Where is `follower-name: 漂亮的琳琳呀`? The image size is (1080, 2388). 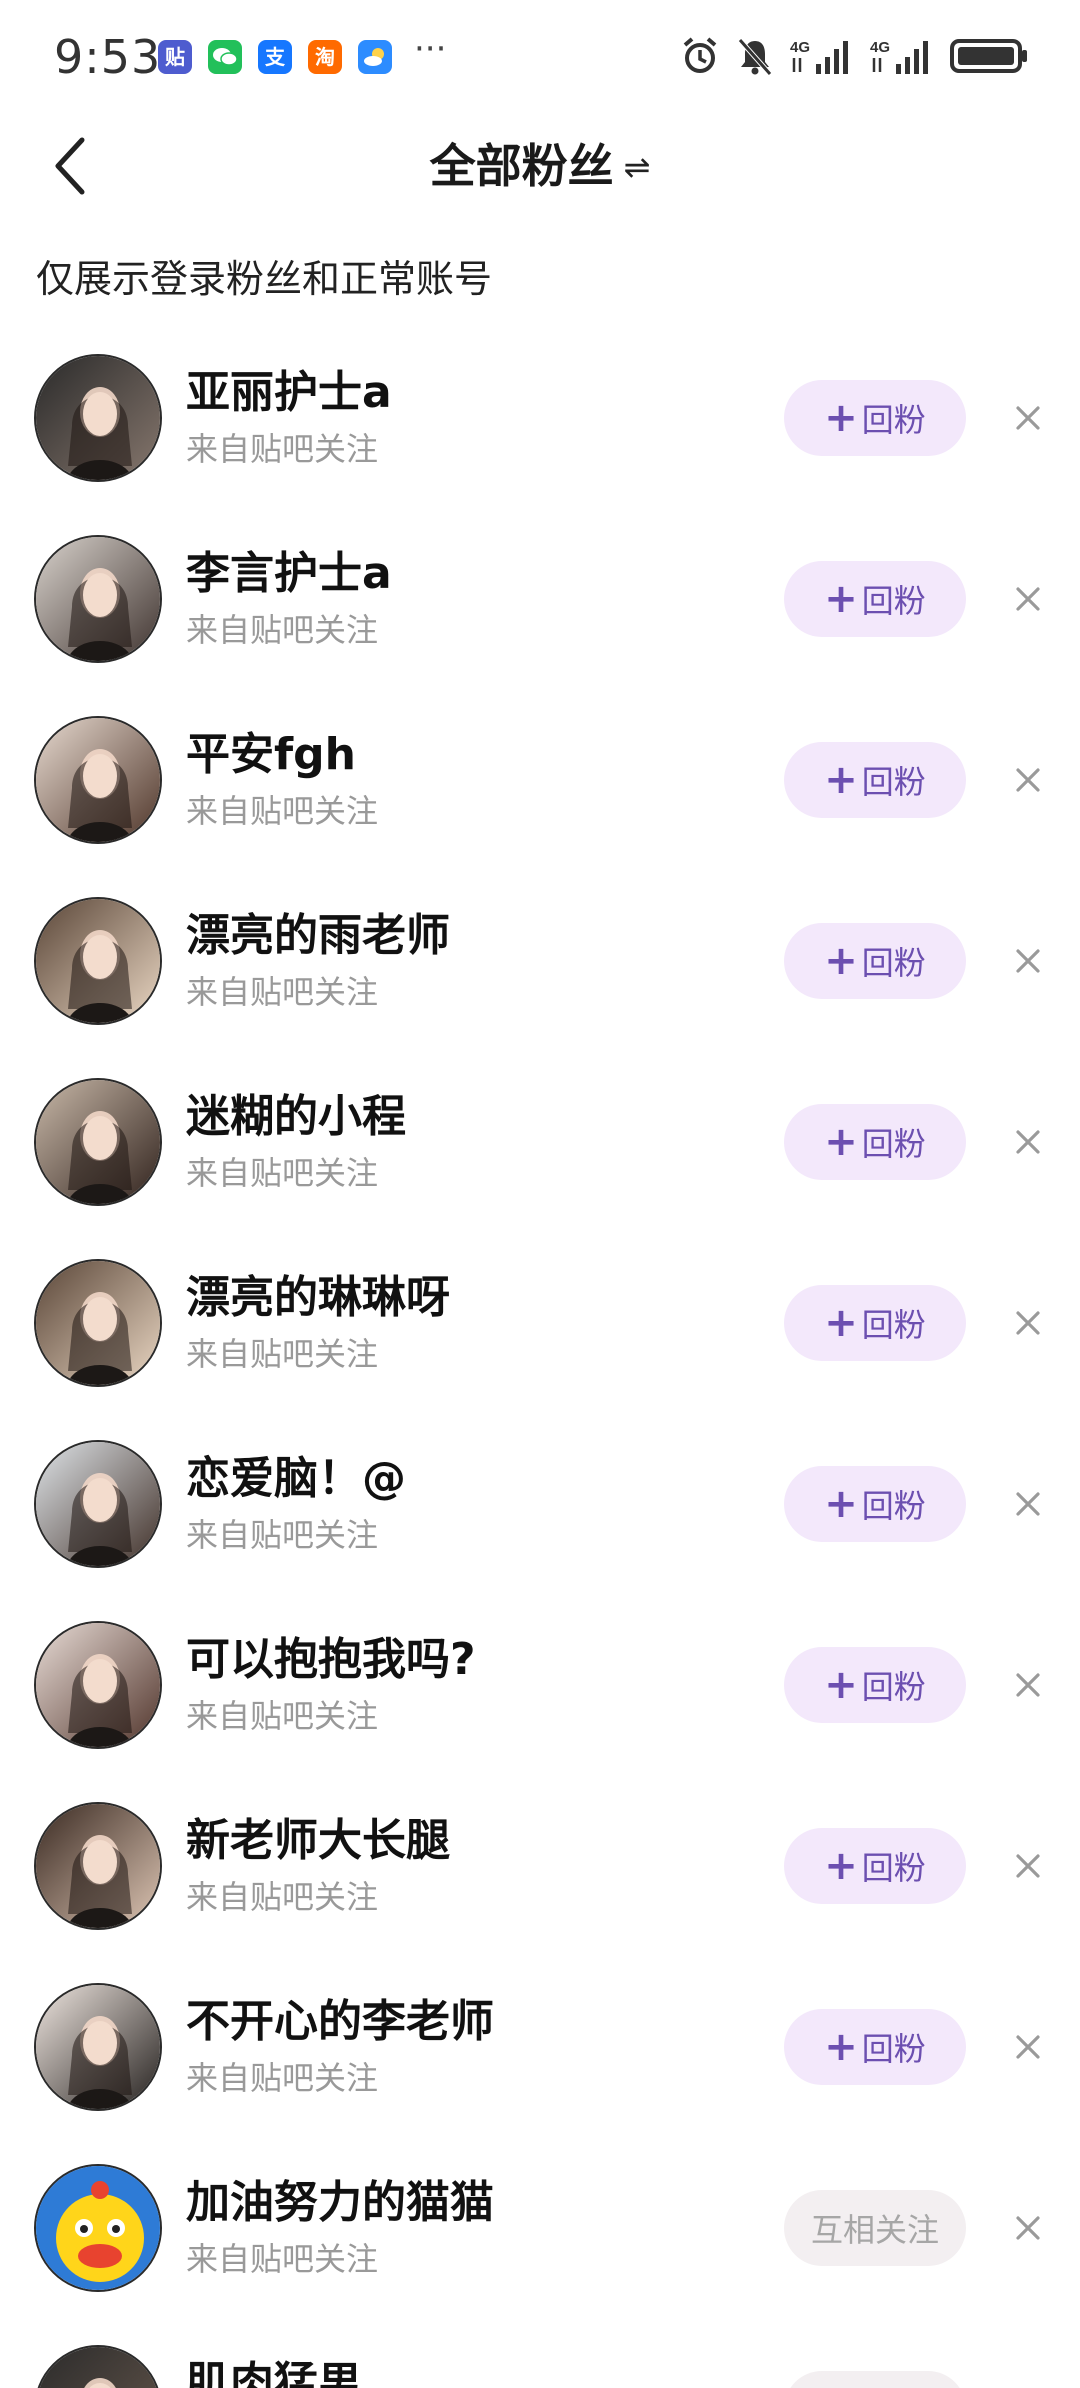 follower-name: 漂亮的琳琳呀 is located at coordinates (318, 1293).